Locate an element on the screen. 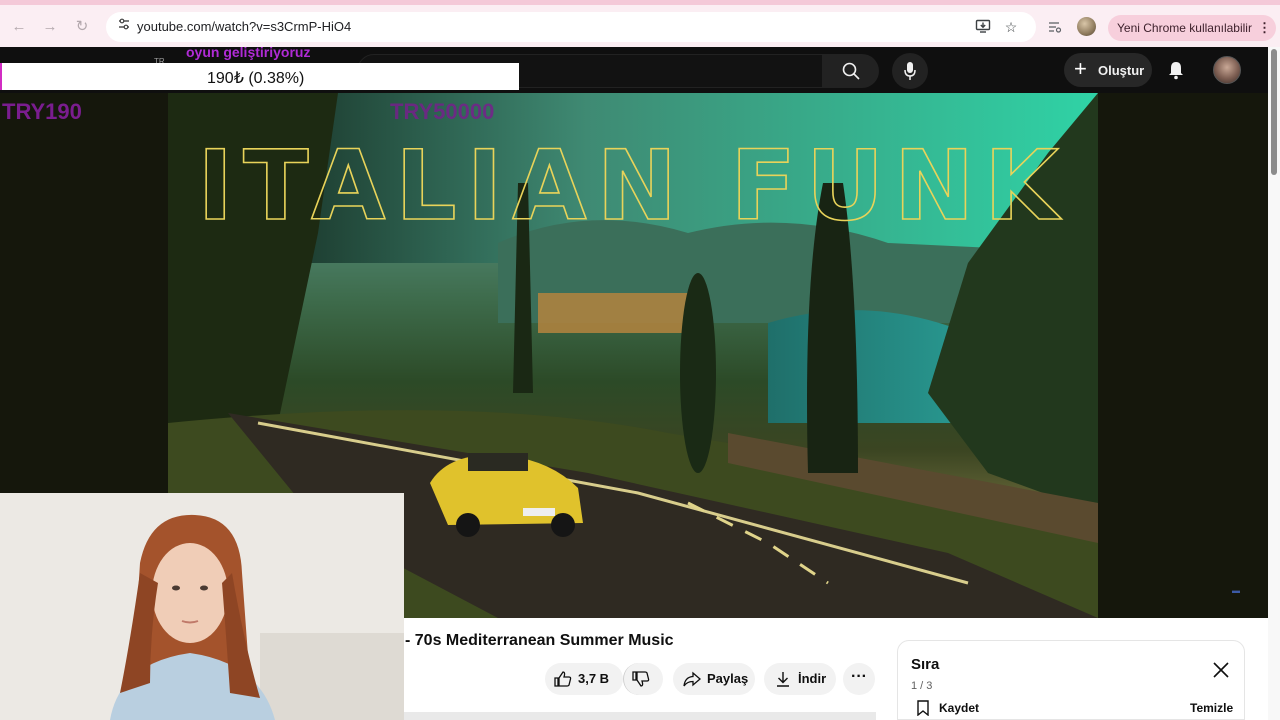 This screenshot has height=720, width=1280. kebab-menu-icon: ⋮ is located at coordinates (1264, 28).